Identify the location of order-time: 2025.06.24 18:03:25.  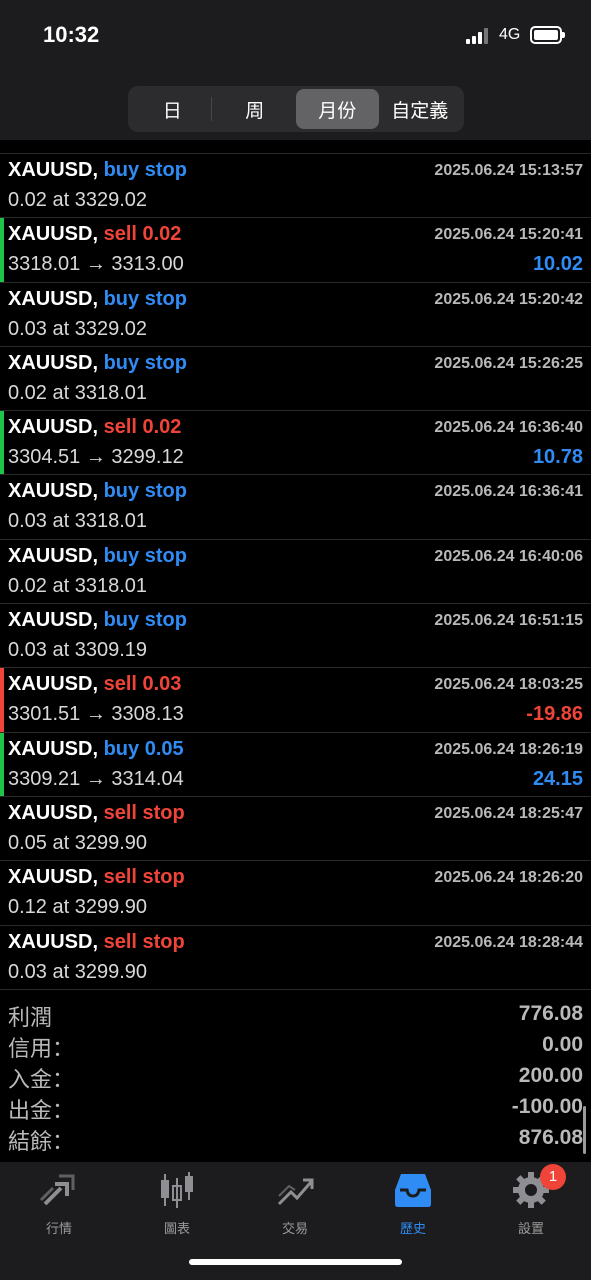
(508, 685).